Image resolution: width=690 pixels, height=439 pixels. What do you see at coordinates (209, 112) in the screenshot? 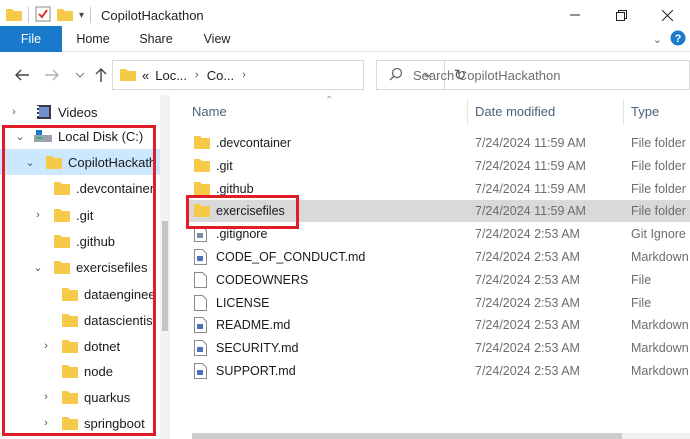
I see `column-header-name: Name` at bounding box center [209, 112].